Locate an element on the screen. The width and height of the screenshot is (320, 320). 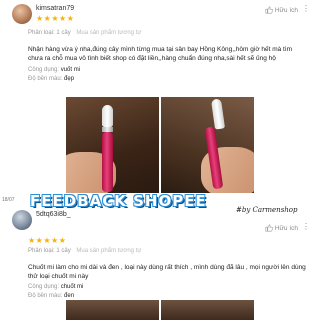
meta-value: đen is located at coordinates (69, 296).